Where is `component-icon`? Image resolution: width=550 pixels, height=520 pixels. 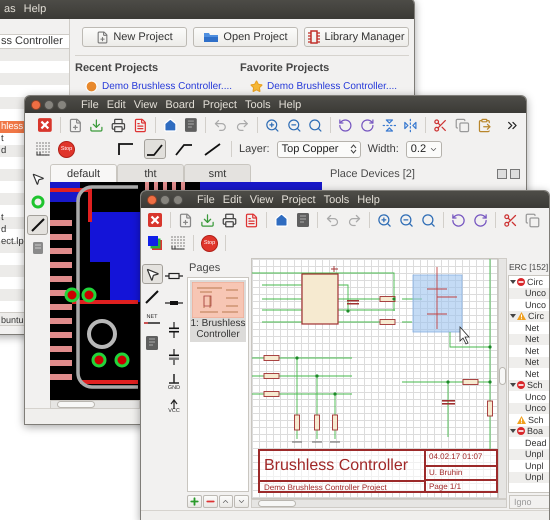 component-icon is located at coordinates (152, 343).